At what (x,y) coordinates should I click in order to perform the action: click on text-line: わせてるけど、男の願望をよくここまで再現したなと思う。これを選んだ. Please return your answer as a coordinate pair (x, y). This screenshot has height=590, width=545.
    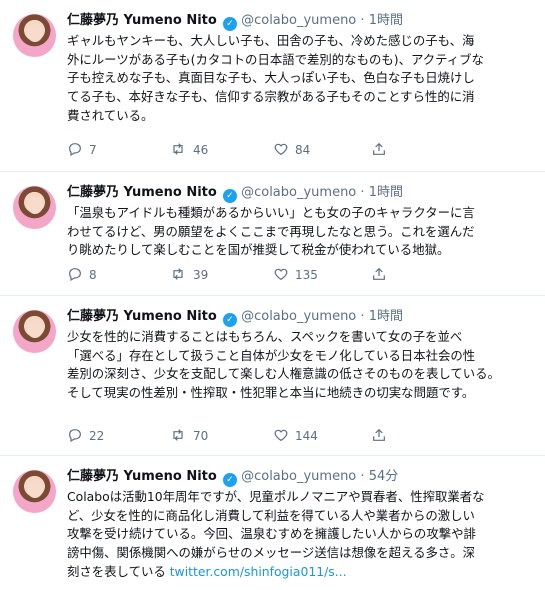
    Looking at the image, I should click on (271, 231).